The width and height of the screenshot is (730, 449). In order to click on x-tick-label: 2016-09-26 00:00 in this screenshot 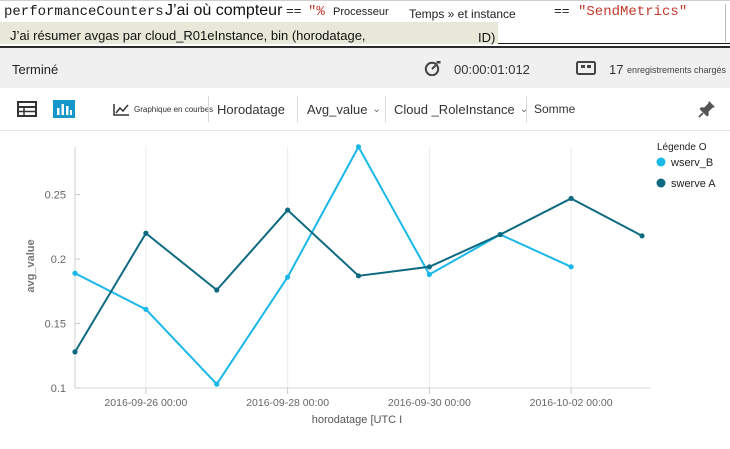, I will do `click(145, 403)`.